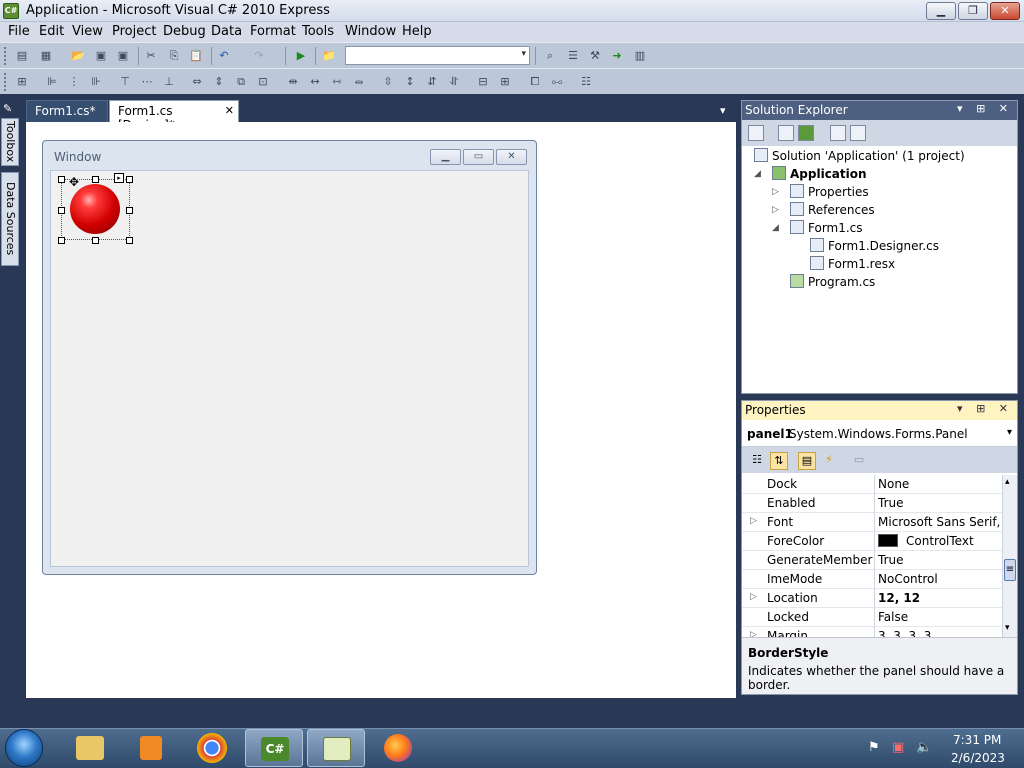 The image size is (1024, 768). I want to click on close-button: ✕, so click(1005, 11).